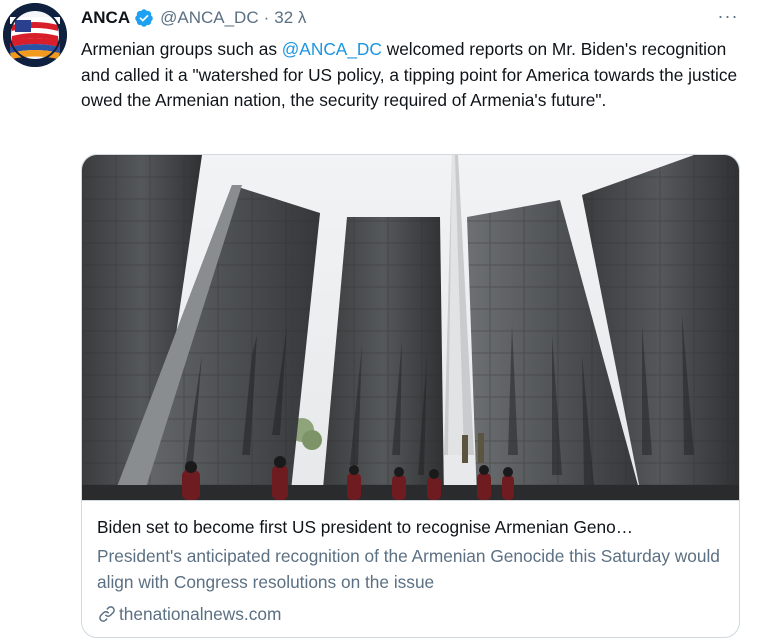  I want to click on tweet-header: ANCA @ANCA_DC · 32 λ, so click(193, 18).